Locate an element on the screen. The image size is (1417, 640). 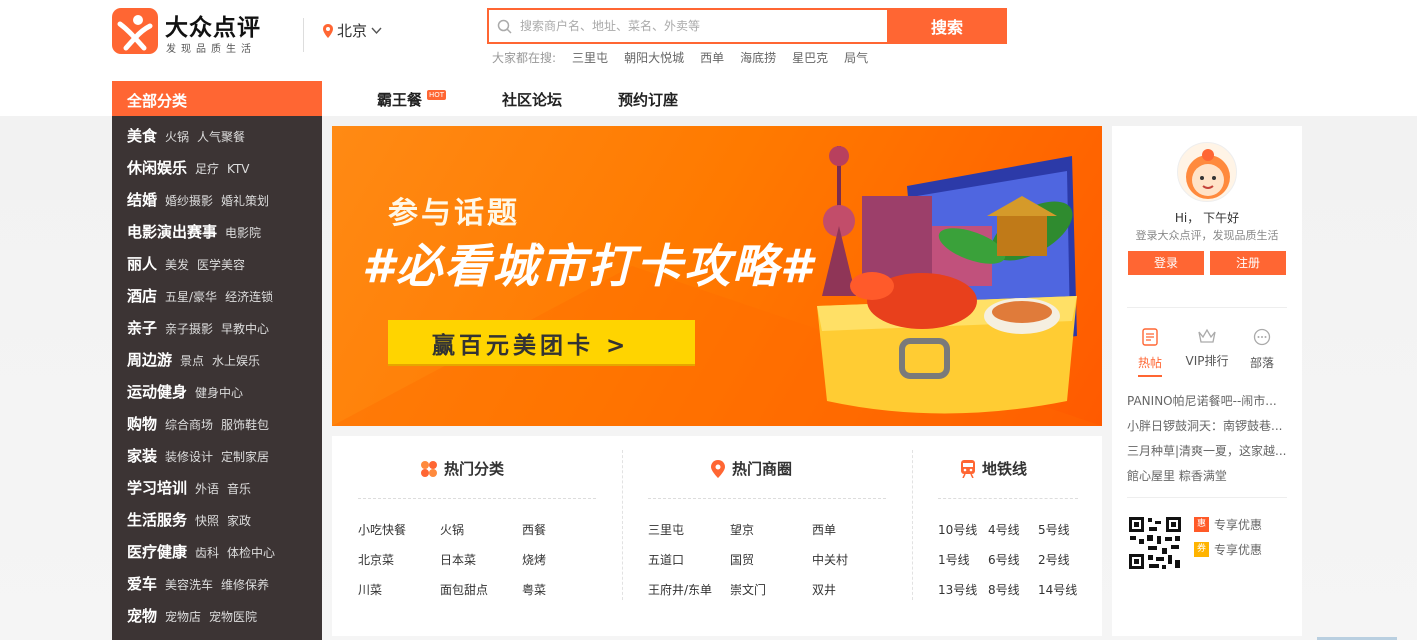
category-name: 酒店 is located at coordinates (142, 295).